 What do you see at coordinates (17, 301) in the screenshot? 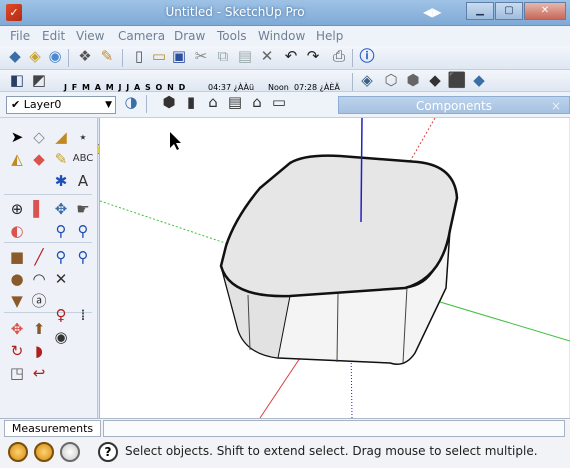
I see `polygon-icon: ▼` at bounding box center [17, 301].